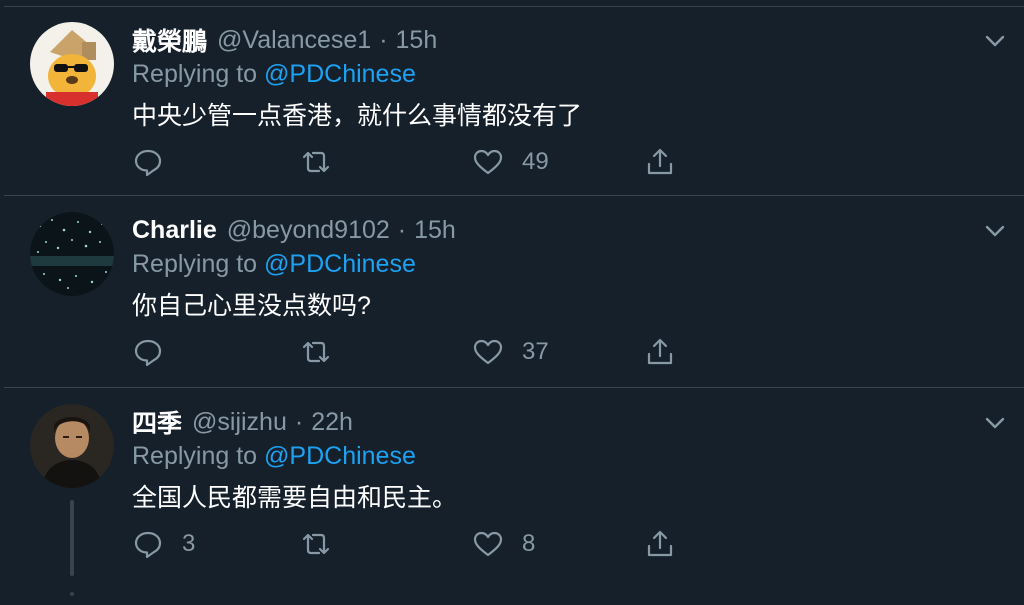 This screenshot has width=1024, height=605. What do you see at coordinates (412, 544) in the screenshot?
I see `tweet-actions: 3 8` at bounding box center [412, 544].